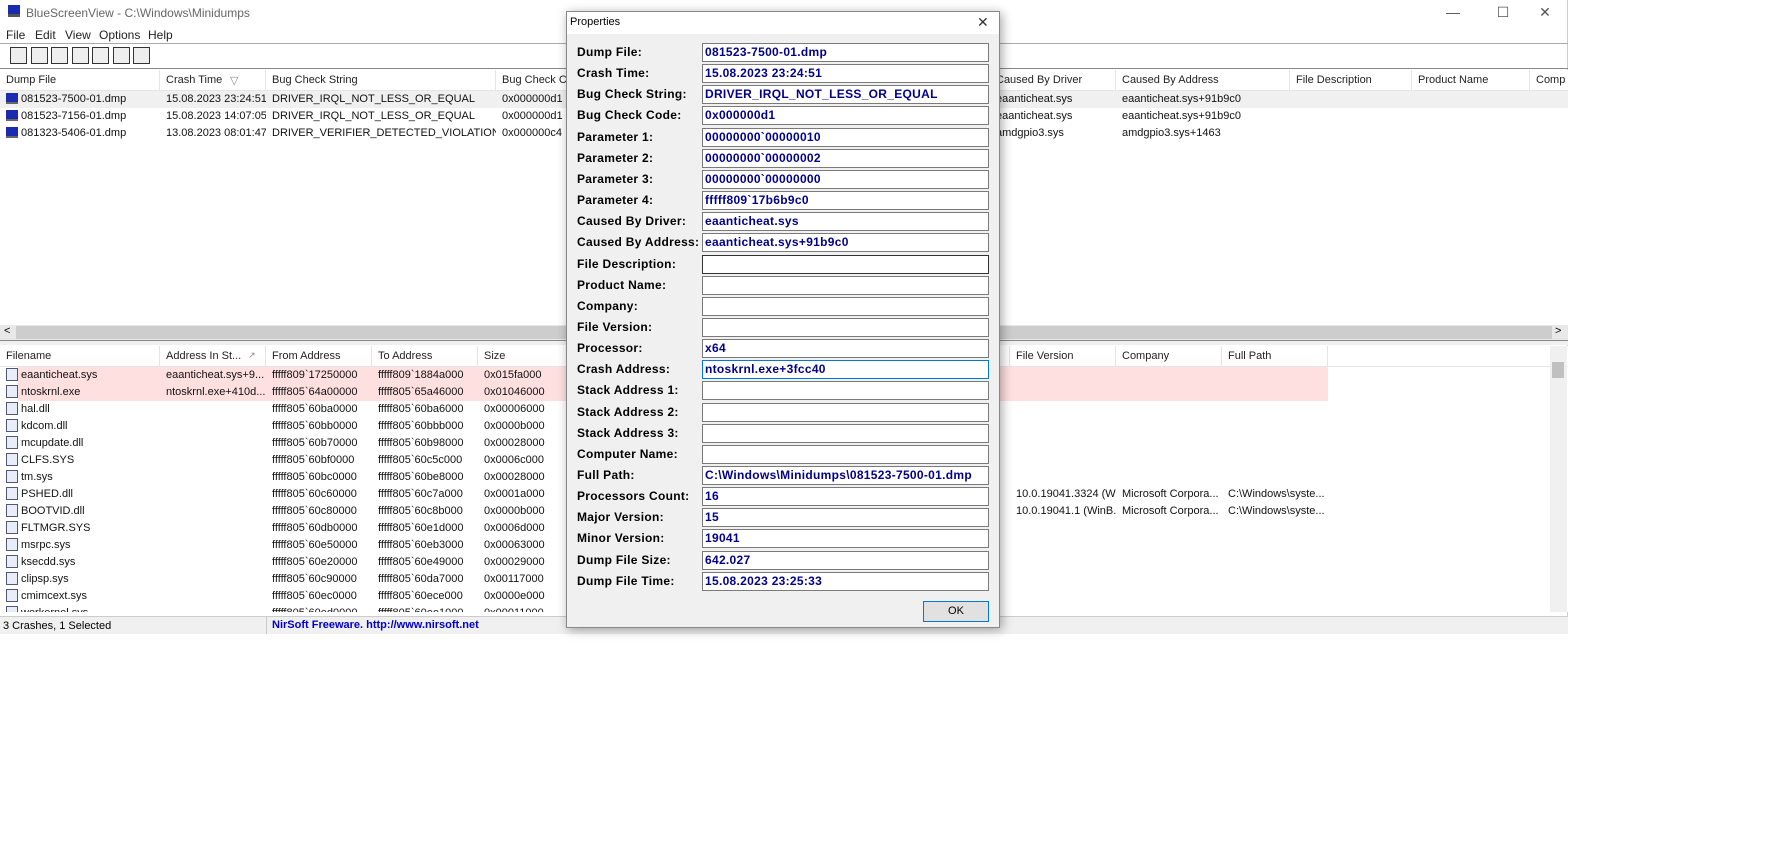 The height and width of the screenshot is (864, 1771). I want to click on cell: fffff805`60bf0000, so click(319, 460).